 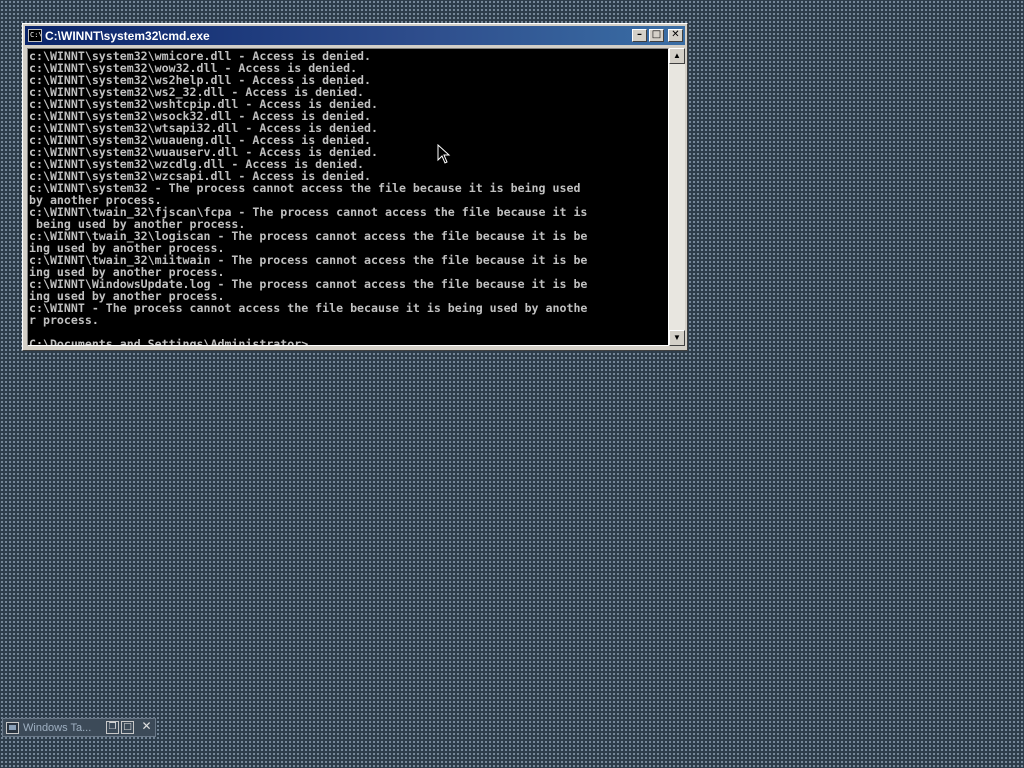 I want to click on restore-icon: ❐, so click(x=112, y=727).